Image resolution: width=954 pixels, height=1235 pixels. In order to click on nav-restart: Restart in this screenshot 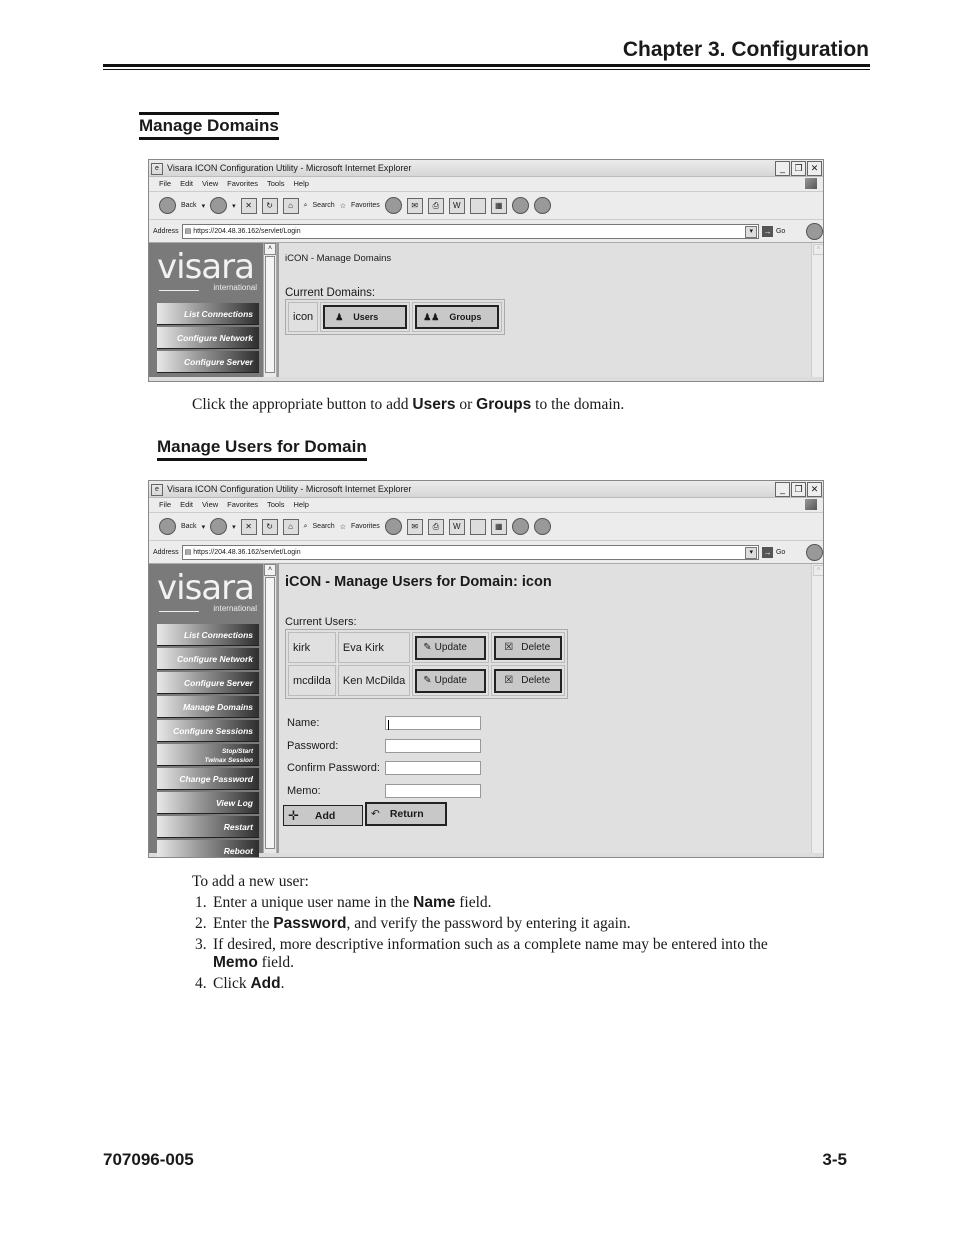, I will do `click(208, 827)`.